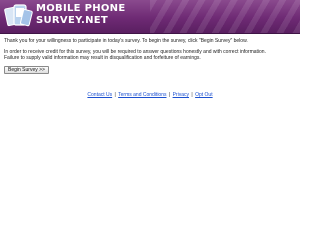  Describe the element at coordinates (181, 95) in the screenshot. I see `privacy-link: Privacy` at that location.